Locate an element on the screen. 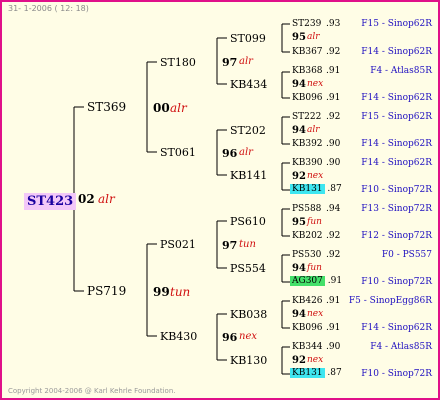 Image resolution: width=440 pixels, height=400 pixels. gen3-yr-5: fun is located at coordinates (314, 268).